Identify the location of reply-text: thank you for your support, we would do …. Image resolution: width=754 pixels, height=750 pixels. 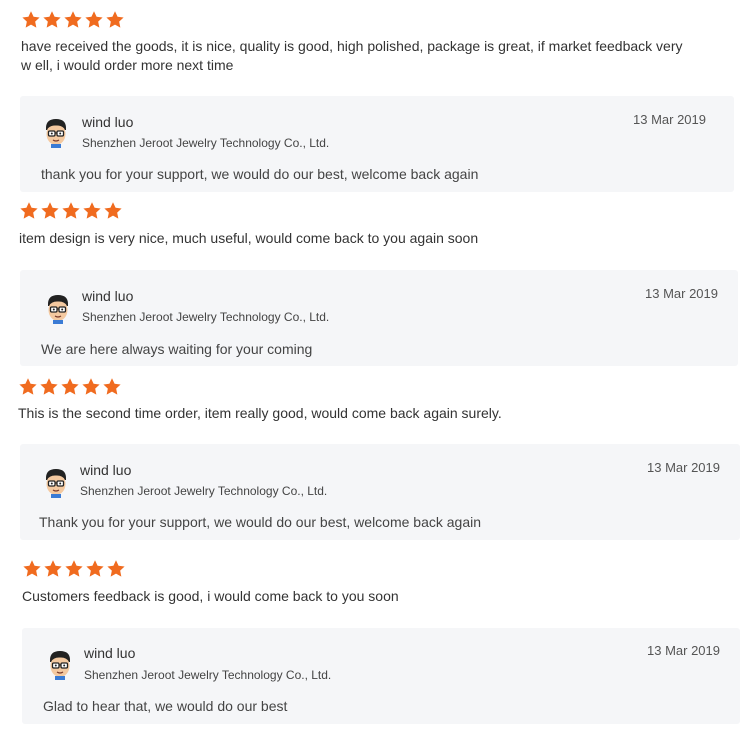
(260, 174).